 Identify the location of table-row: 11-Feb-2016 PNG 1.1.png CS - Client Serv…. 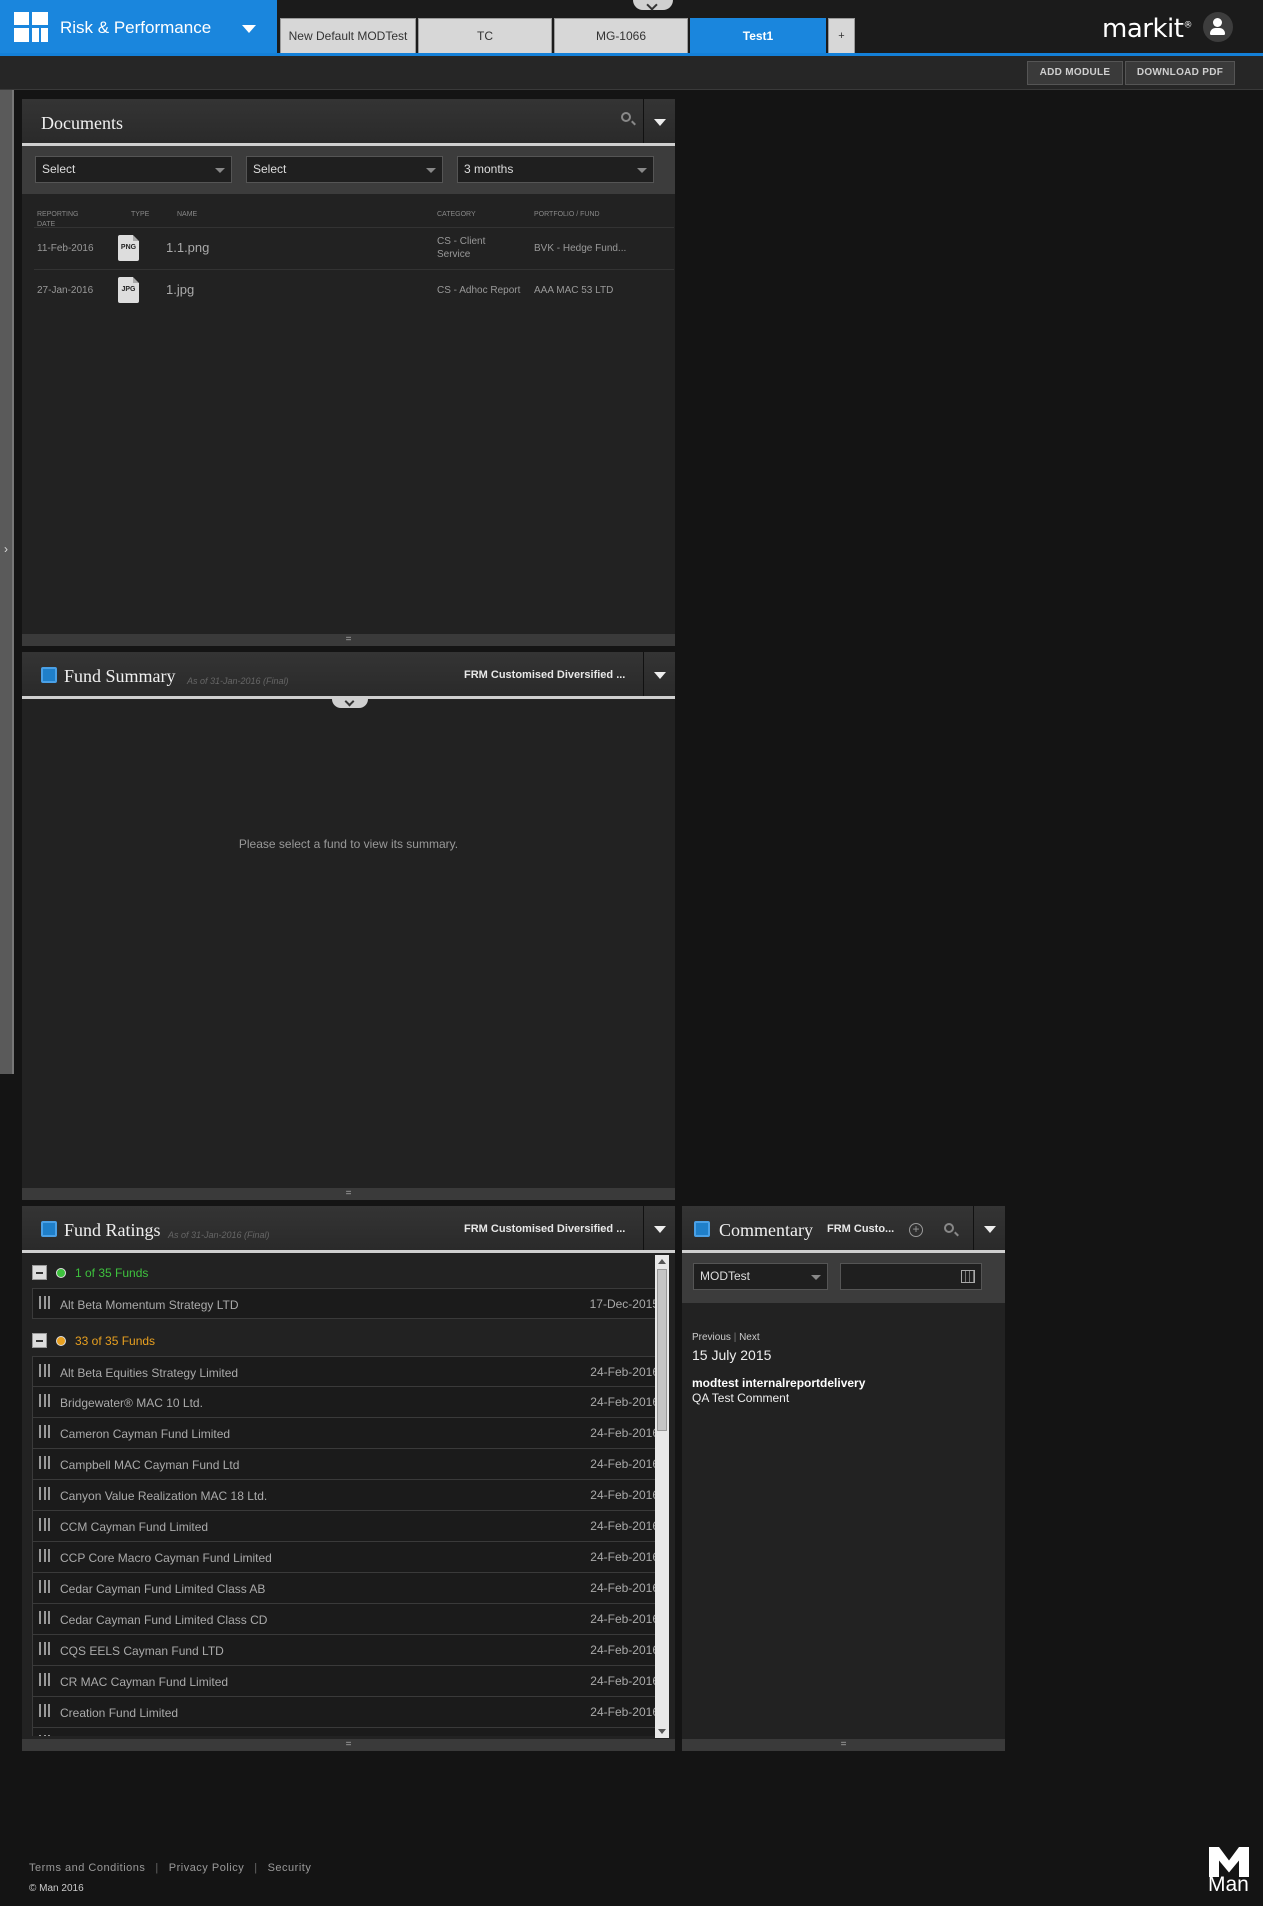
(354, 248).